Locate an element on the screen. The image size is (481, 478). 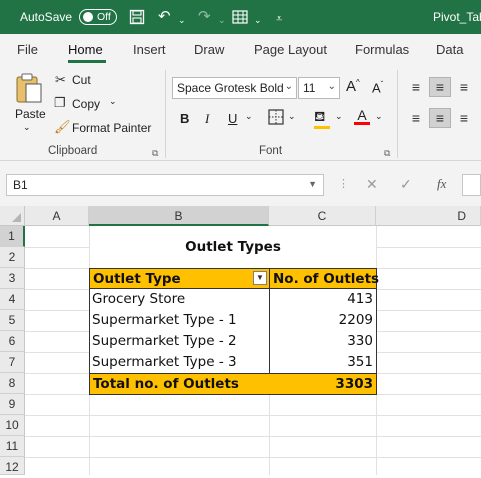
undo-icon: ↶ is located at coordinates (164, 17).